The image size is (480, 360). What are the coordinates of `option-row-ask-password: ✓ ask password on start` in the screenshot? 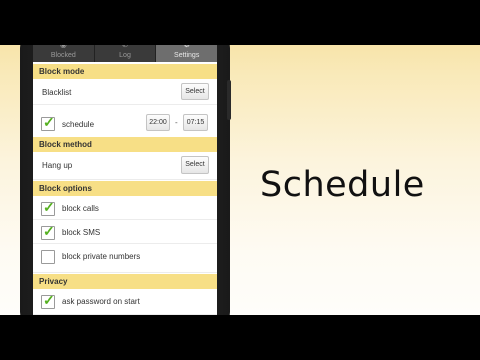 It's located at (125, 302).